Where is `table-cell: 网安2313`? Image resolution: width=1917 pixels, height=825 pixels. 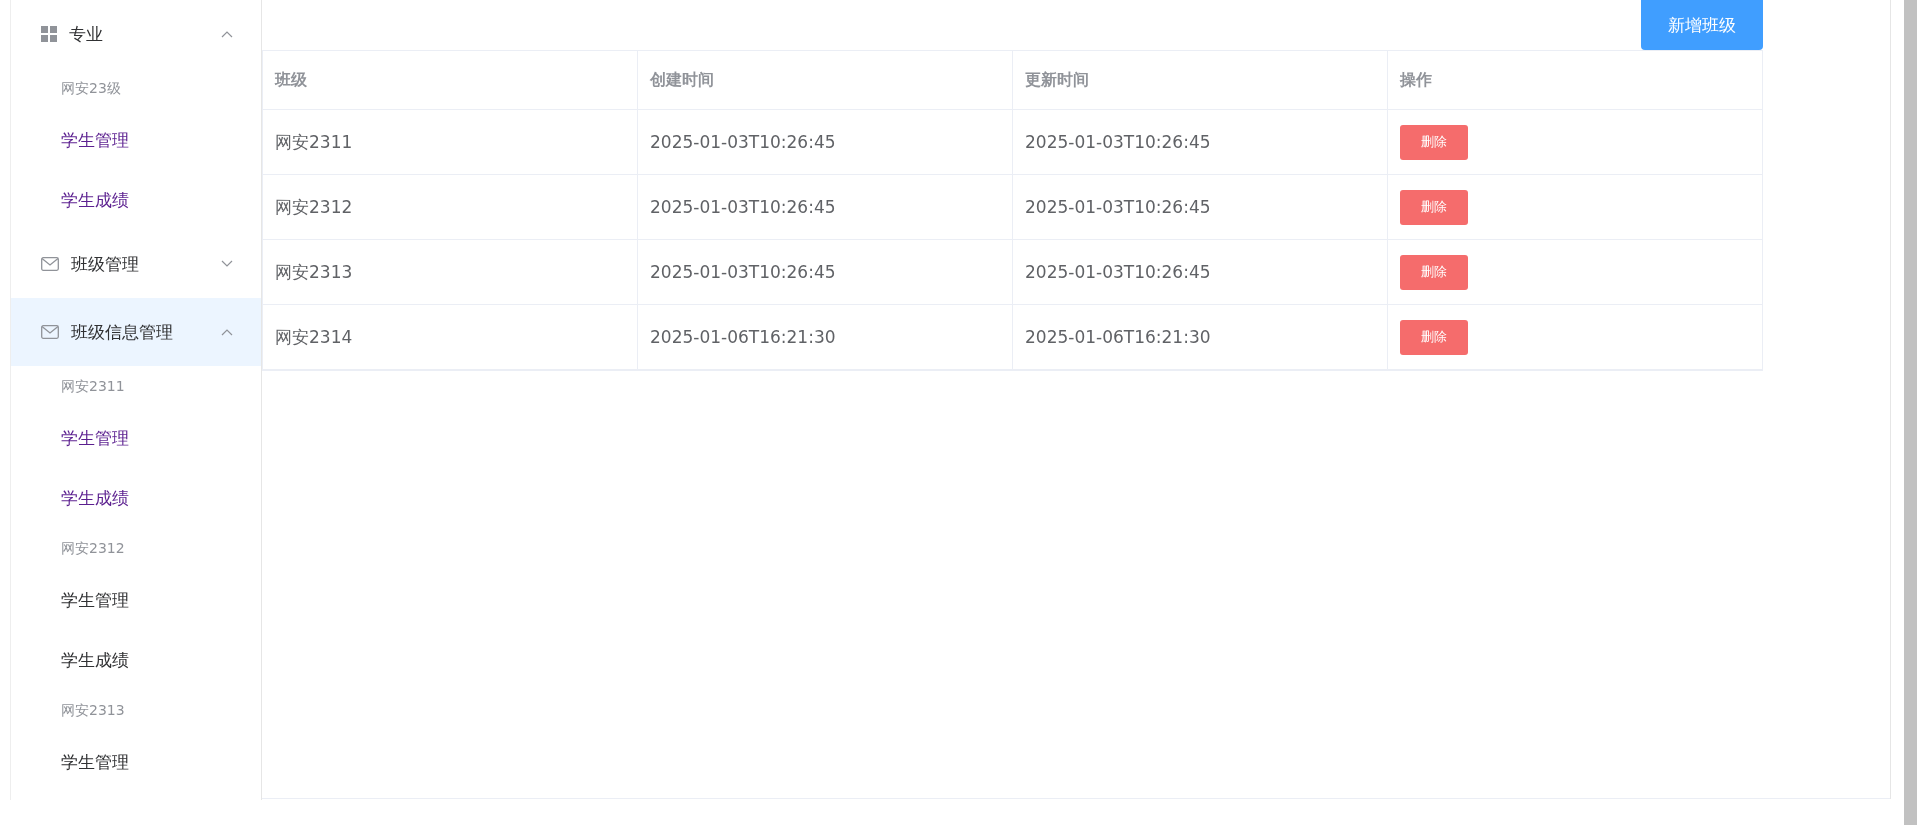 table-cell: 网安2313 is located at coordinates (449, 272).